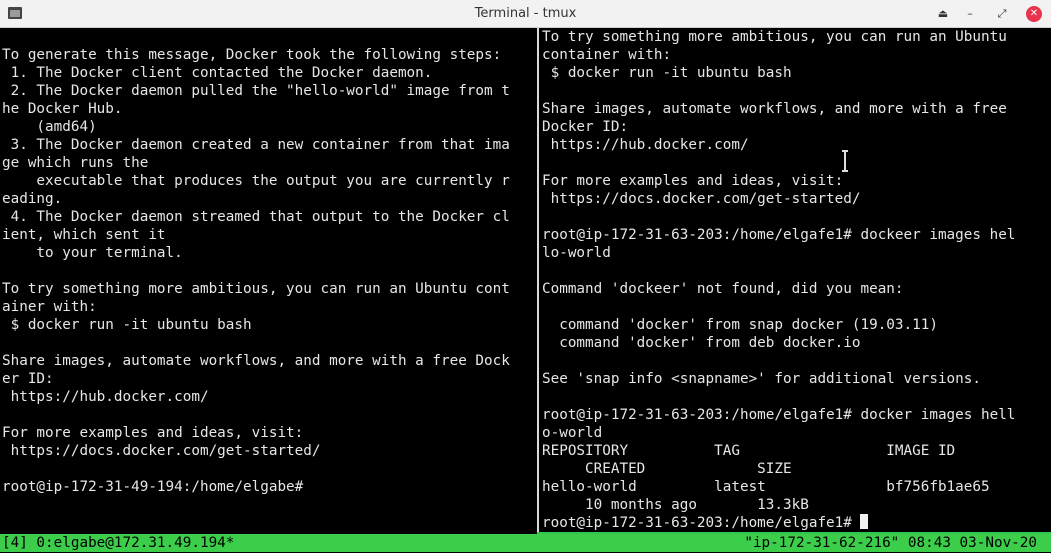 This screenshot has height=553, width=1051. Describe the element at coordinates (970, 14) in the screenshot. I see `minimize-window-button: –` at that location.